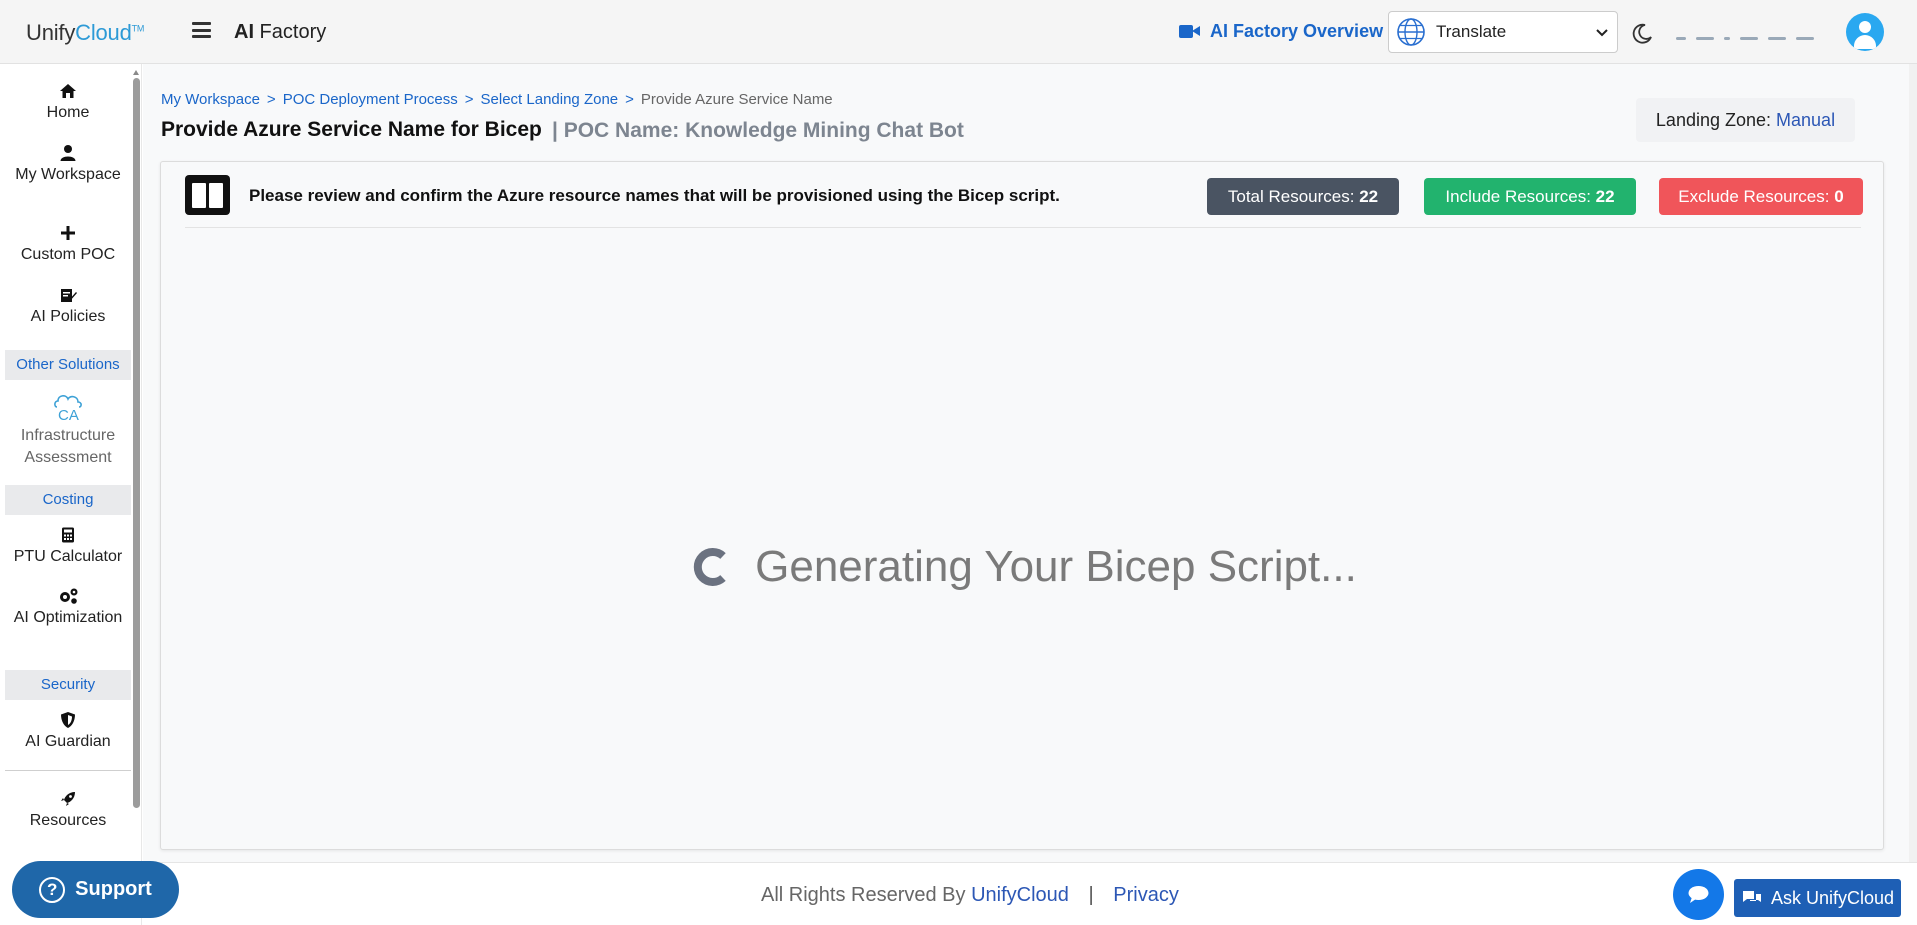 The height and width of the screenshot is (925, 1917). I want to click on sidebar-item-ai-guardian: AI Guardian, so click(68, 732).